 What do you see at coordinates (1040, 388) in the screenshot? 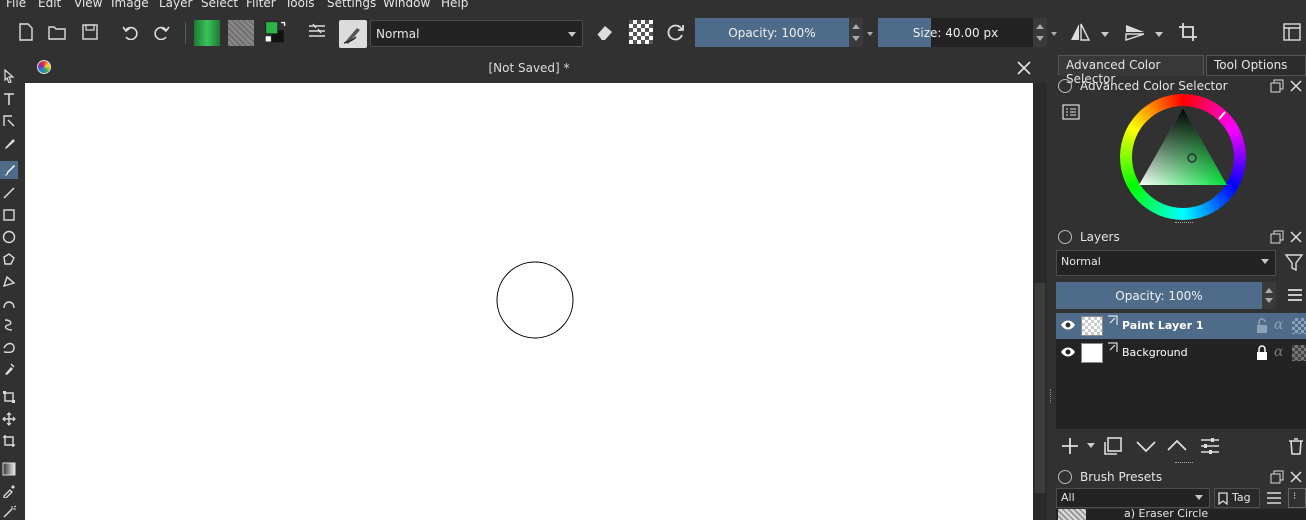
I see `scrollbar-thumb` at bounding box center [1040, 388].